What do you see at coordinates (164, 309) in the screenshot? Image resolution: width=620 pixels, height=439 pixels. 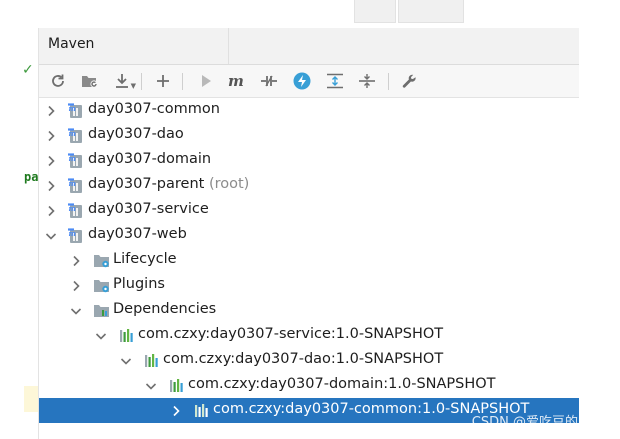 I see `tree-node-label: Dependencies` at bounding box center [164, 309].